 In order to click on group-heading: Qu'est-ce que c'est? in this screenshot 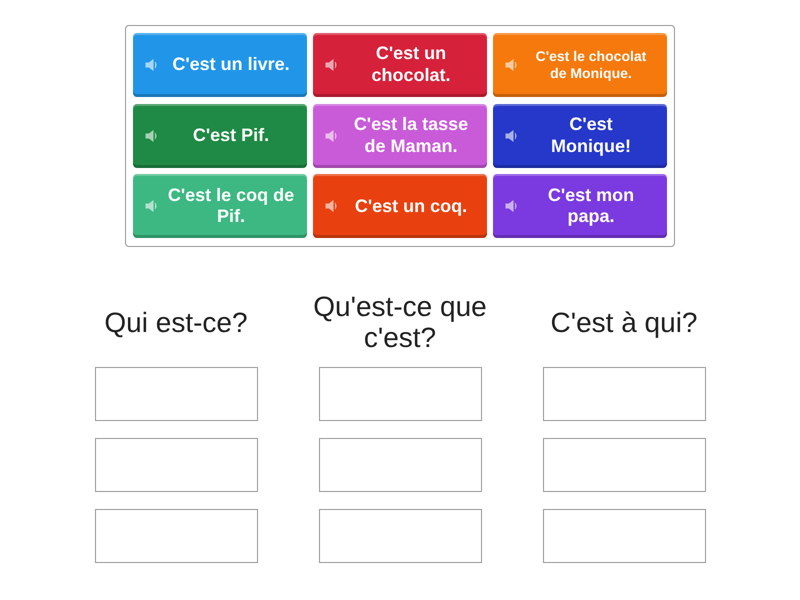, I will do `click(400, 323)`.